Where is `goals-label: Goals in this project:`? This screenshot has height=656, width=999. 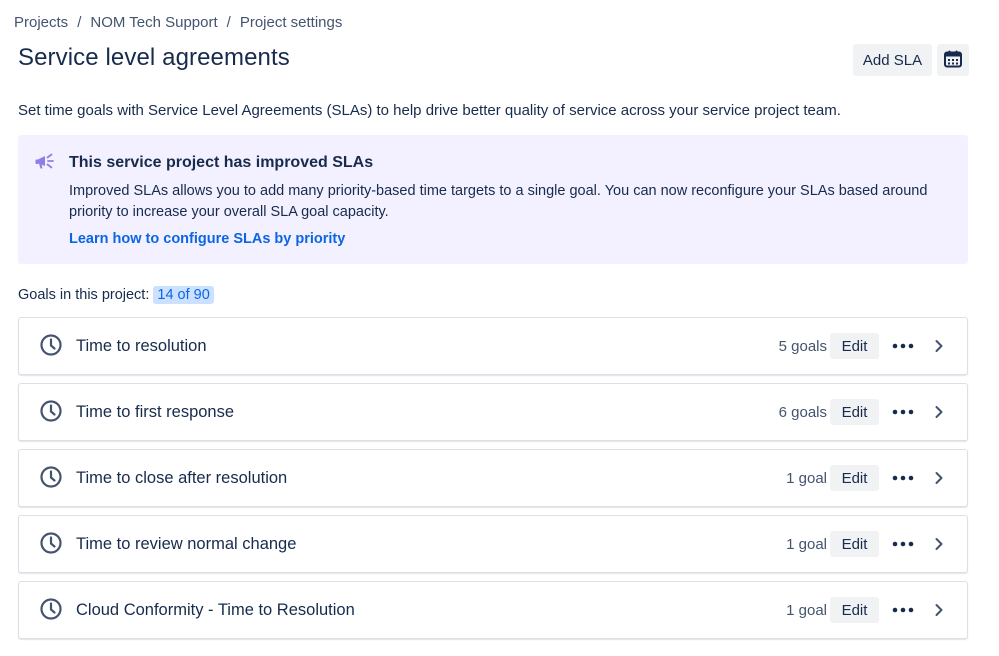
goals-label: Goals in this project: is located at coordinates (84, 295).